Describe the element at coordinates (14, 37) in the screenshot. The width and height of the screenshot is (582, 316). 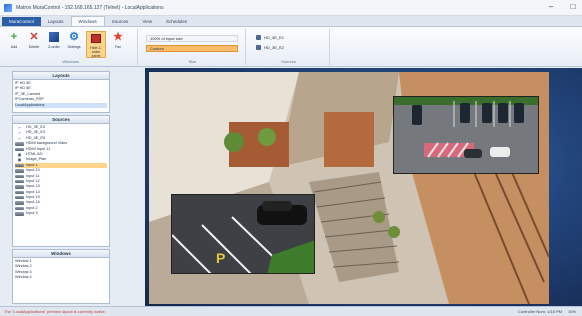
I see `add-plus-icon: +` at that location.